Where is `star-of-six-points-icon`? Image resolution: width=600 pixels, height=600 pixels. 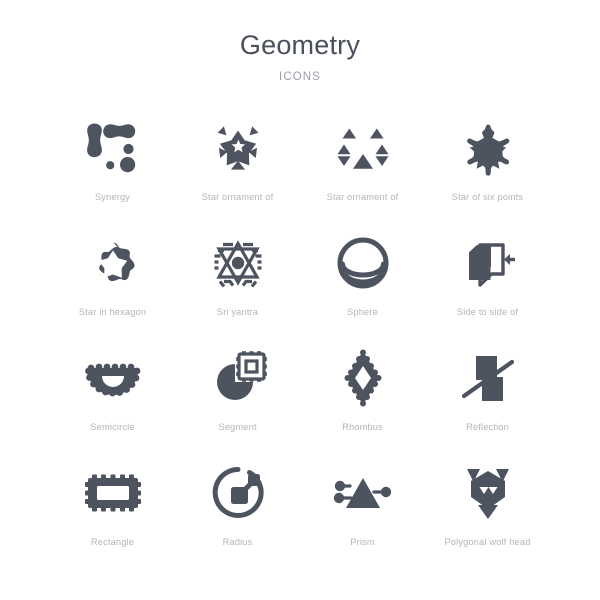 star-of-six-points-icon is located at coordinates (488, 148).